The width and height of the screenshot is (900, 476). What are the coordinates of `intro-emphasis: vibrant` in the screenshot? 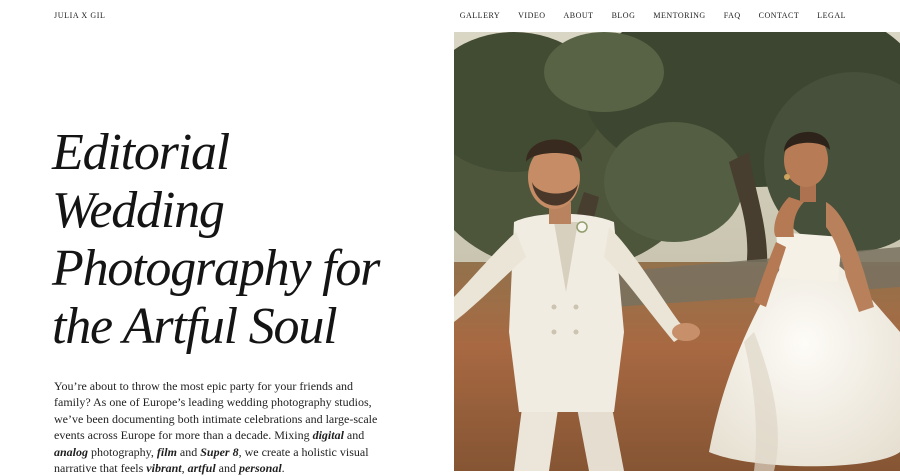 It's located at (164, 468).